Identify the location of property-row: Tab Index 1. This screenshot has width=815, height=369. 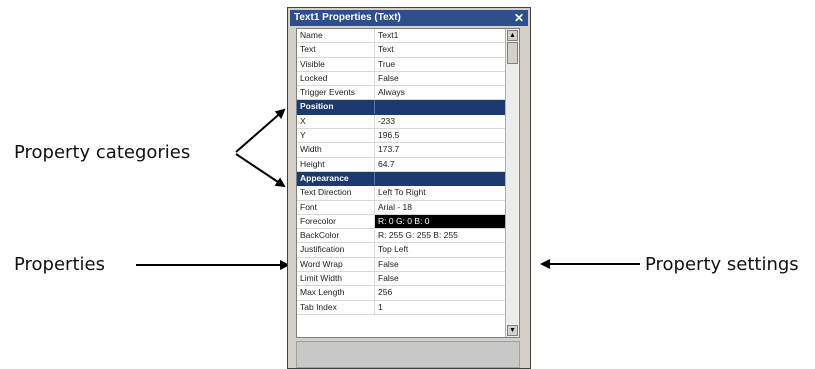
(401, 307).